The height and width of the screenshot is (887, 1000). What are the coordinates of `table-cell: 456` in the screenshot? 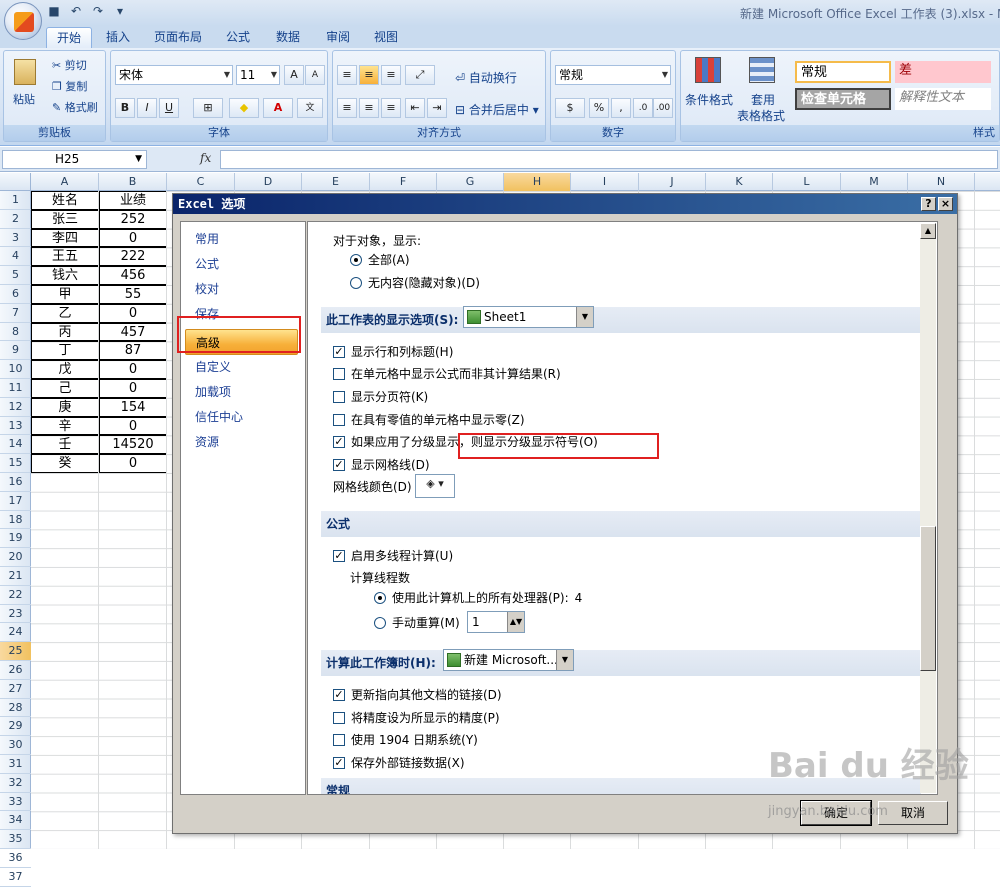 It's located at (133, 275).